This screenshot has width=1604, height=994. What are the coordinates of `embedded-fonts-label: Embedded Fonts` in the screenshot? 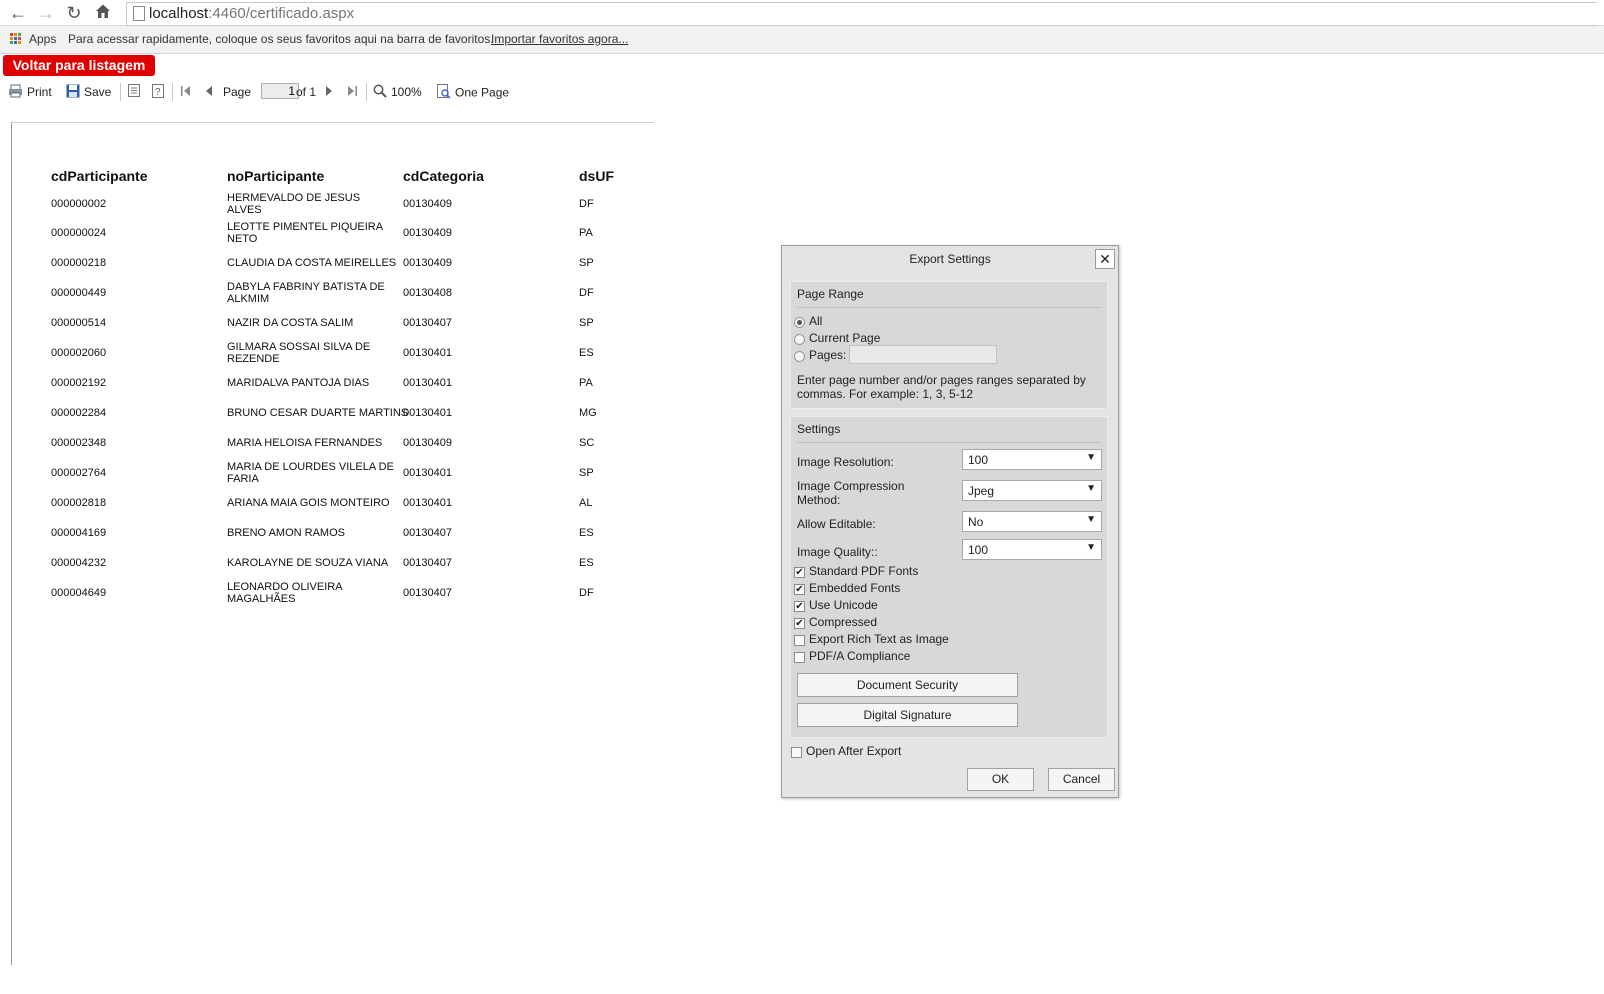 It's located at (854, 588).